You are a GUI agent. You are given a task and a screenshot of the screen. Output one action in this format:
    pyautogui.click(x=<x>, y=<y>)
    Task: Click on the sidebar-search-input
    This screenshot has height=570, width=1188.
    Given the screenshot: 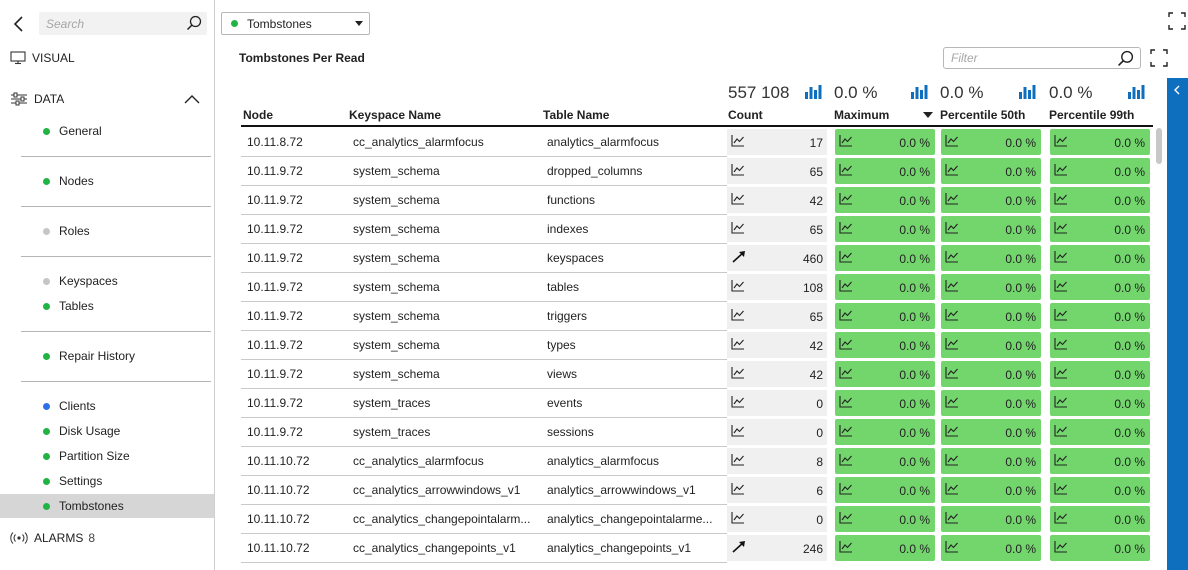 What is the action you would take?
    pyautogui.click(x=109, y=23)
    